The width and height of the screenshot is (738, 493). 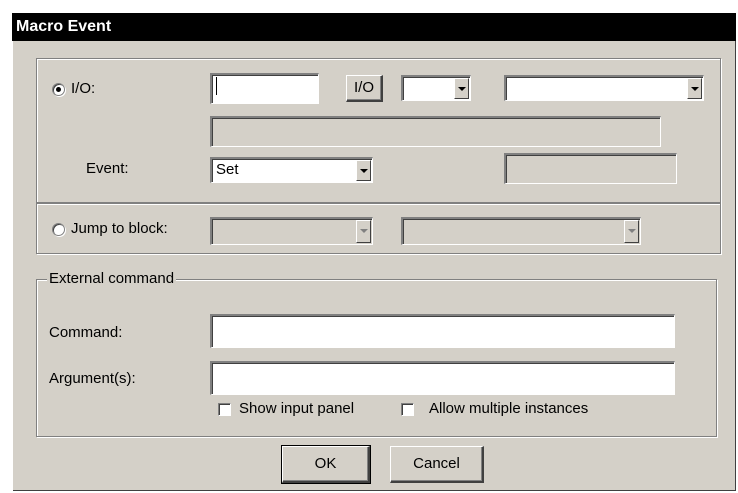 I want to click on allow-multiple-instances-label: Allow multiple instances, so click(x=508, y=409).